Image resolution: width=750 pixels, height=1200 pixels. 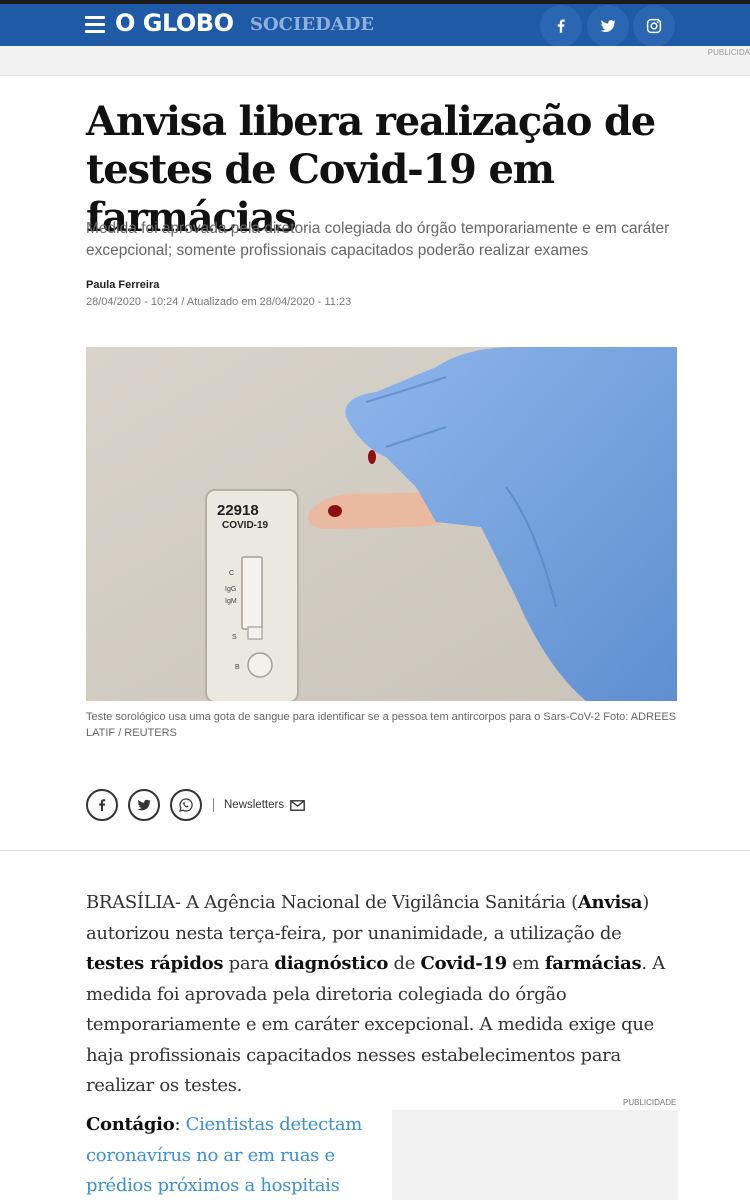 I want to click on envelope-icon, so click(x=297, y=805).